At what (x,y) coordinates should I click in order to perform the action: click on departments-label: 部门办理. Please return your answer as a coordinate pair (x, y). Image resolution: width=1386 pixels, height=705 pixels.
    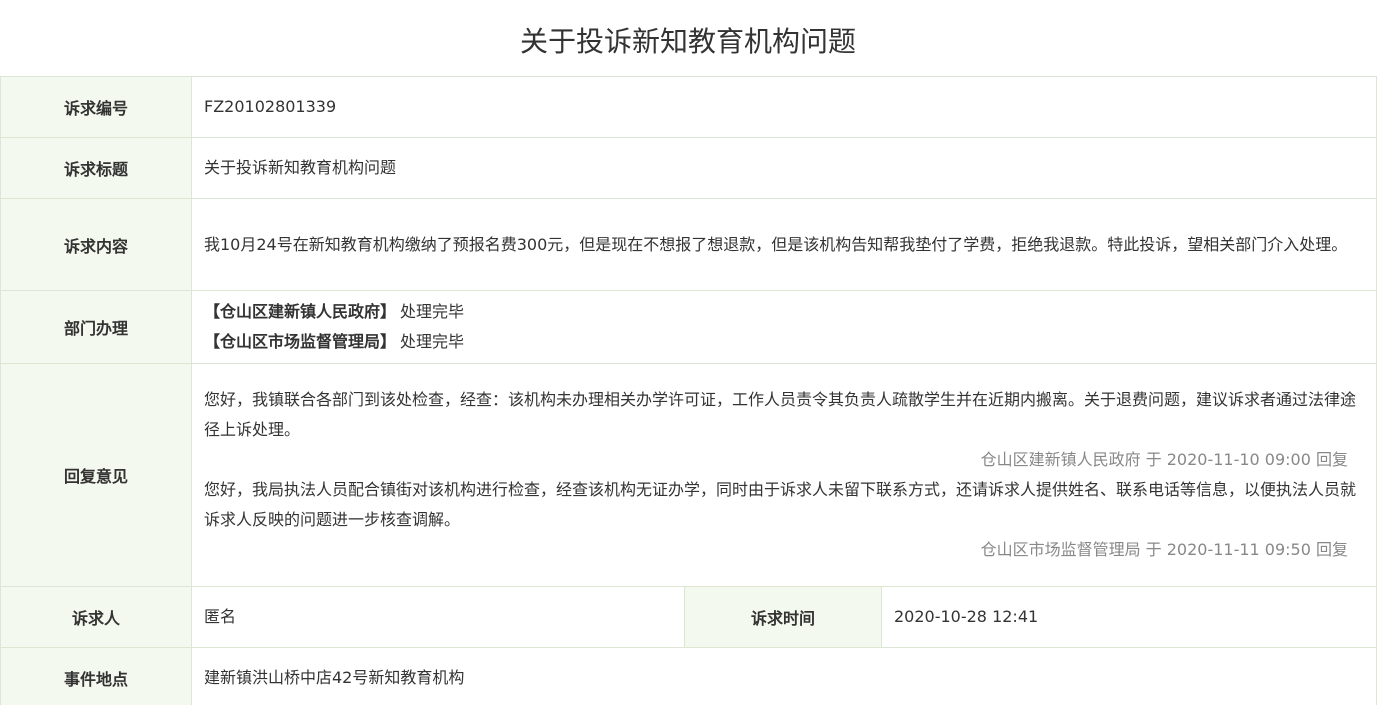
    Looking at the image, I should click on (96, 327).